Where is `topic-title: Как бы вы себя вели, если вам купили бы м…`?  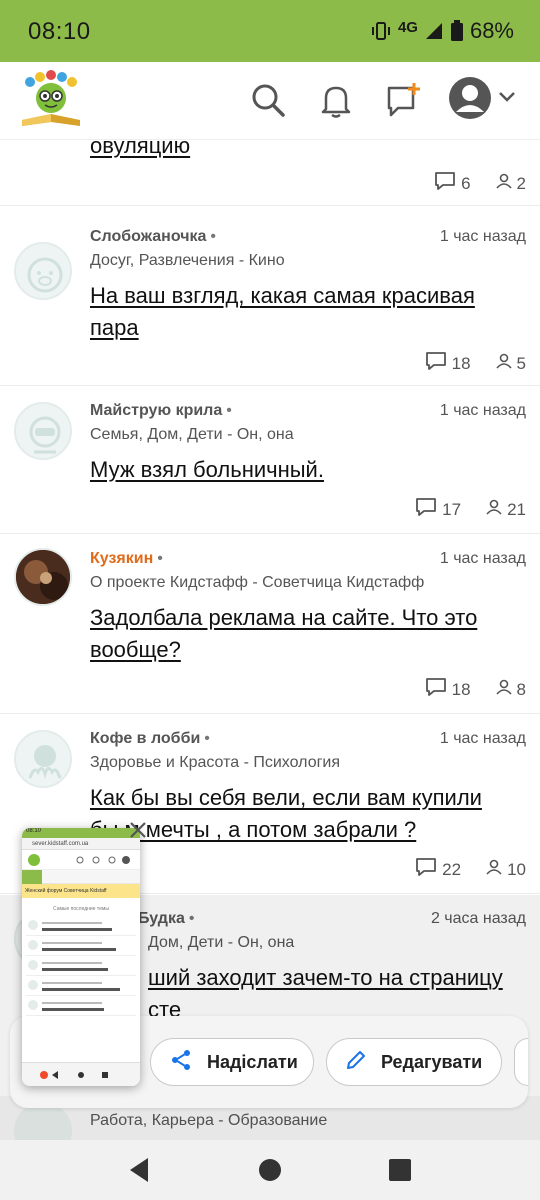 topic-title: Как бы вы себя вели, если вам купили бы м… is located at coordinates (302, 814).